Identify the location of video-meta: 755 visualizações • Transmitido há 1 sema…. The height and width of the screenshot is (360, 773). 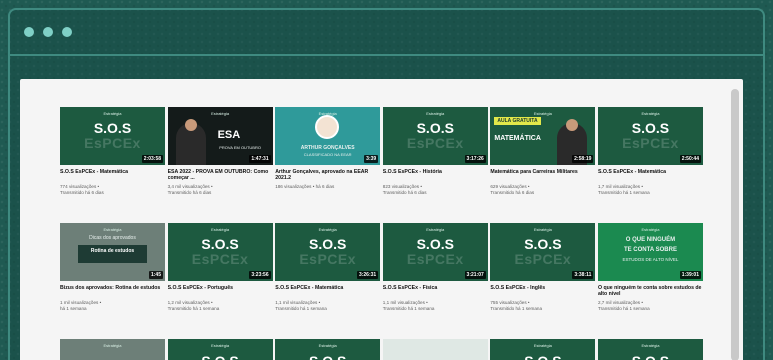
(542, 306).